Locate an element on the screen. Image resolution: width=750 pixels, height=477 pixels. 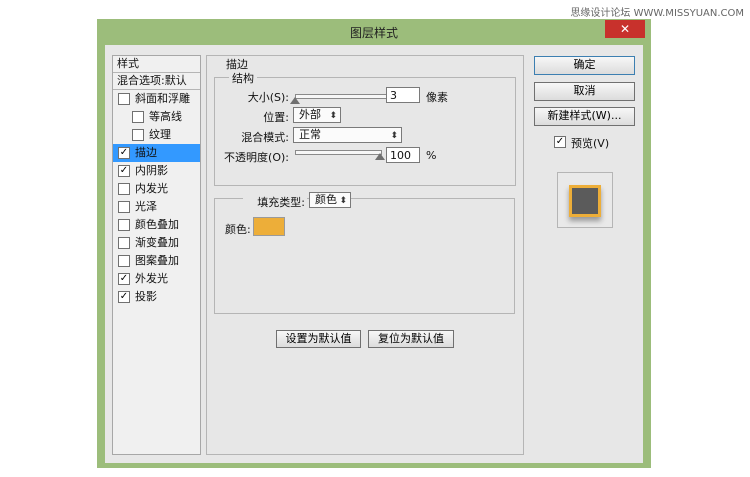
position-label: 位置: is located at coordinates (276, 117).